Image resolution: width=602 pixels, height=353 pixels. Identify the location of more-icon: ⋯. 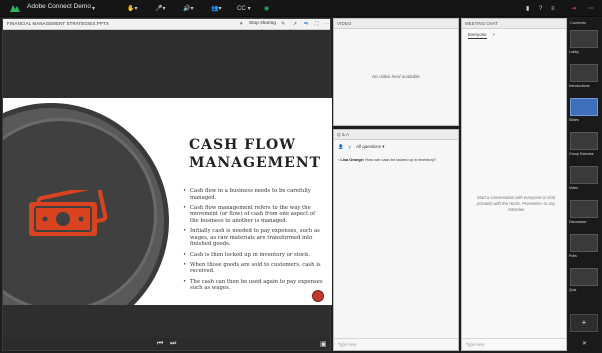
(591, 8).